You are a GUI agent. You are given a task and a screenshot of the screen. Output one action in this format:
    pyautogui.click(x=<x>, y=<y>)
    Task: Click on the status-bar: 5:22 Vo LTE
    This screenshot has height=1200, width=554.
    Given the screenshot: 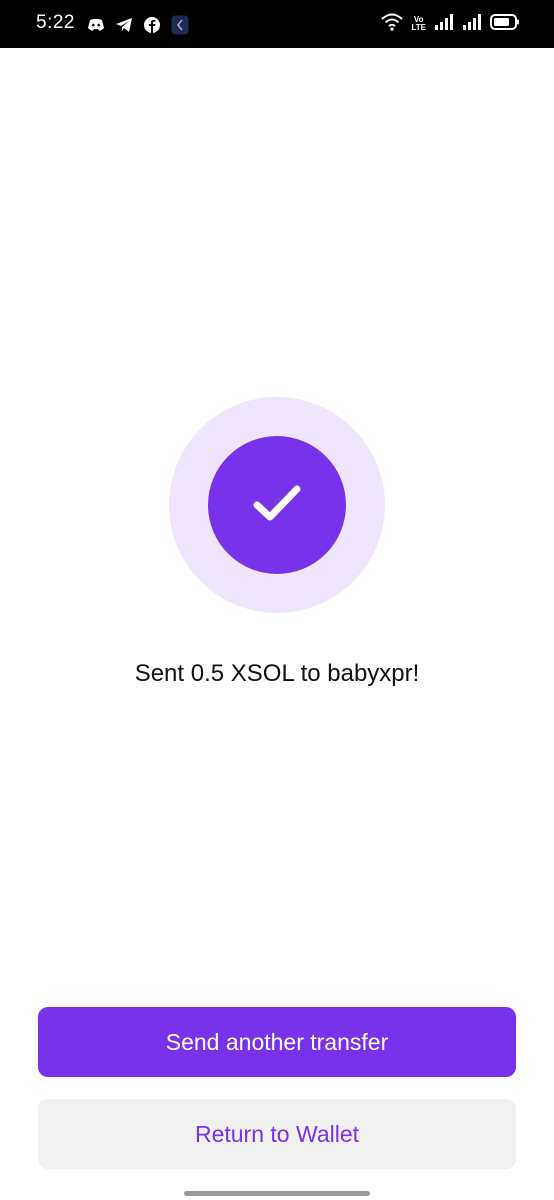 What is the action you would take?
    pyautogui.click(x=277, y=24)
    